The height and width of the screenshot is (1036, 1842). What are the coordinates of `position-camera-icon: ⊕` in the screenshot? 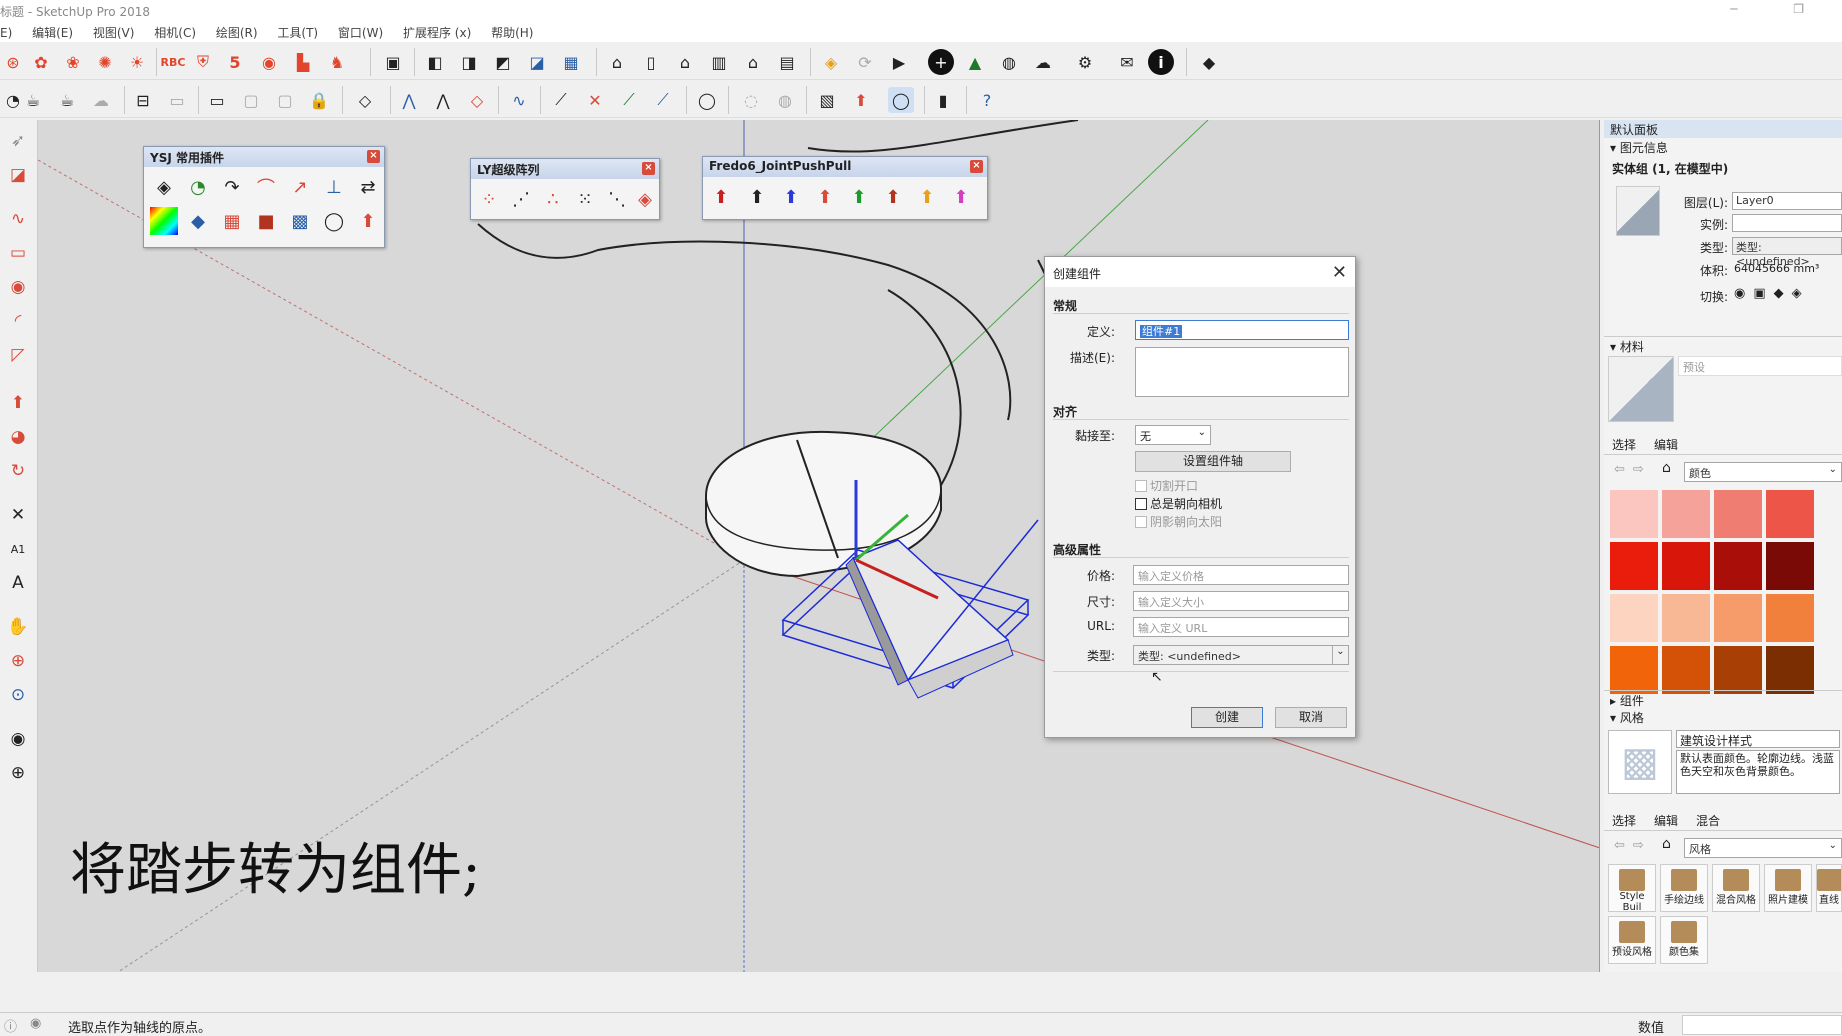 It's located at (18, 773).